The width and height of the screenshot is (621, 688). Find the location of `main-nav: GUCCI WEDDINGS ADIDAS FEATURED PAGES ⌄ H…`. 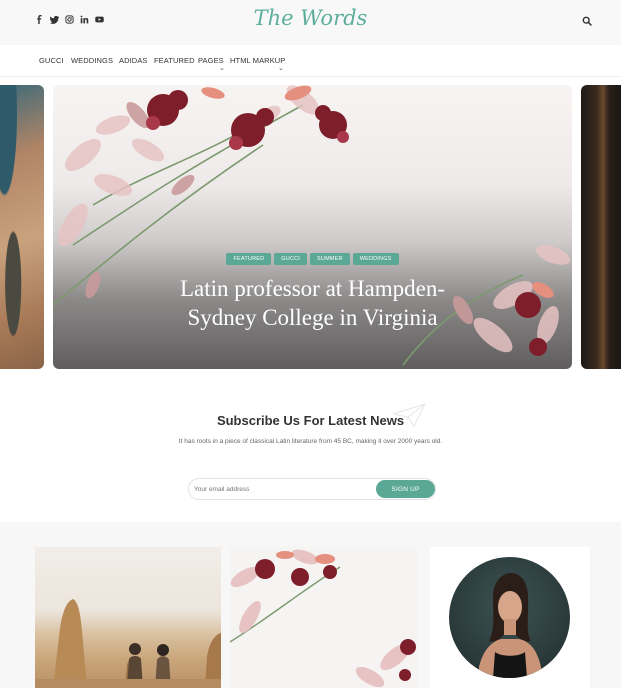

main-nav: GUCCI WEDDINGS ADIDAS FEATURED PAGES ⌄ H… is located at coordinates (310, 61).